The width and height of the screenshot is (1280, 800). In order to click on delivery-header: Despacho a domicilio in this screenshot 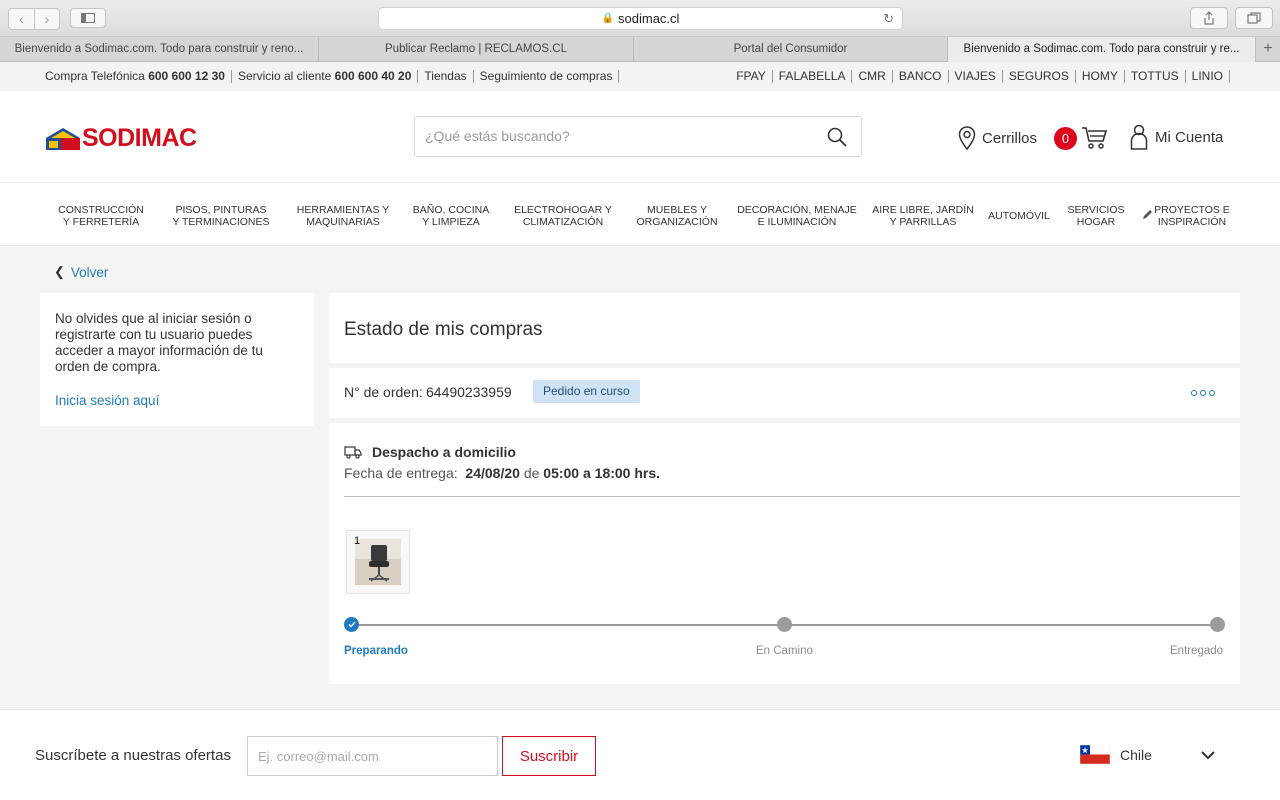, I will do `click(430, 452)`.